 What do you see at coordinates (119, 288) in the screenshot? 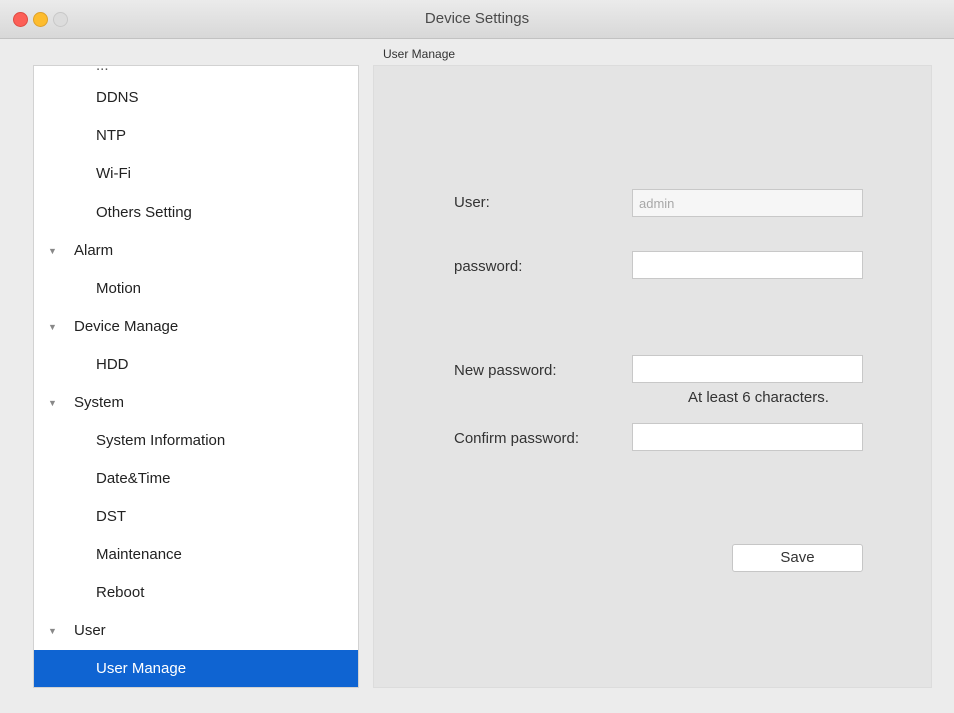
I see `sidebar-item-label: Motion` at bounding box center [119, 288].